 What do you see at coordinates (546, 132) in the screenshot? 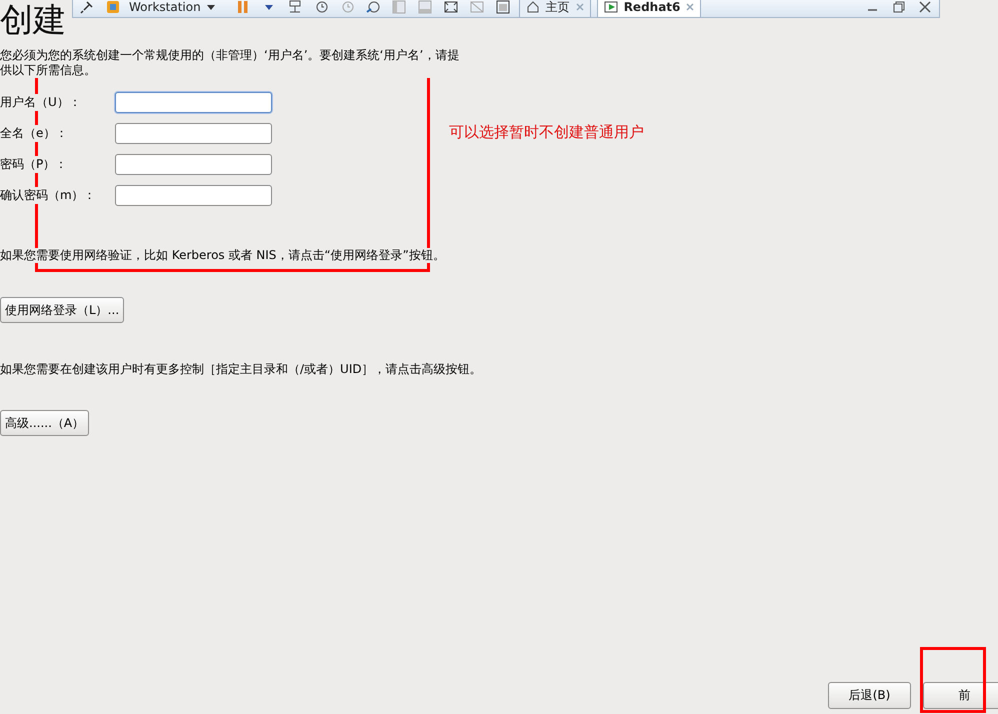
I see `annotation-text: 可以选择暂时不创建普通用户` at bounding box center [546, 132].